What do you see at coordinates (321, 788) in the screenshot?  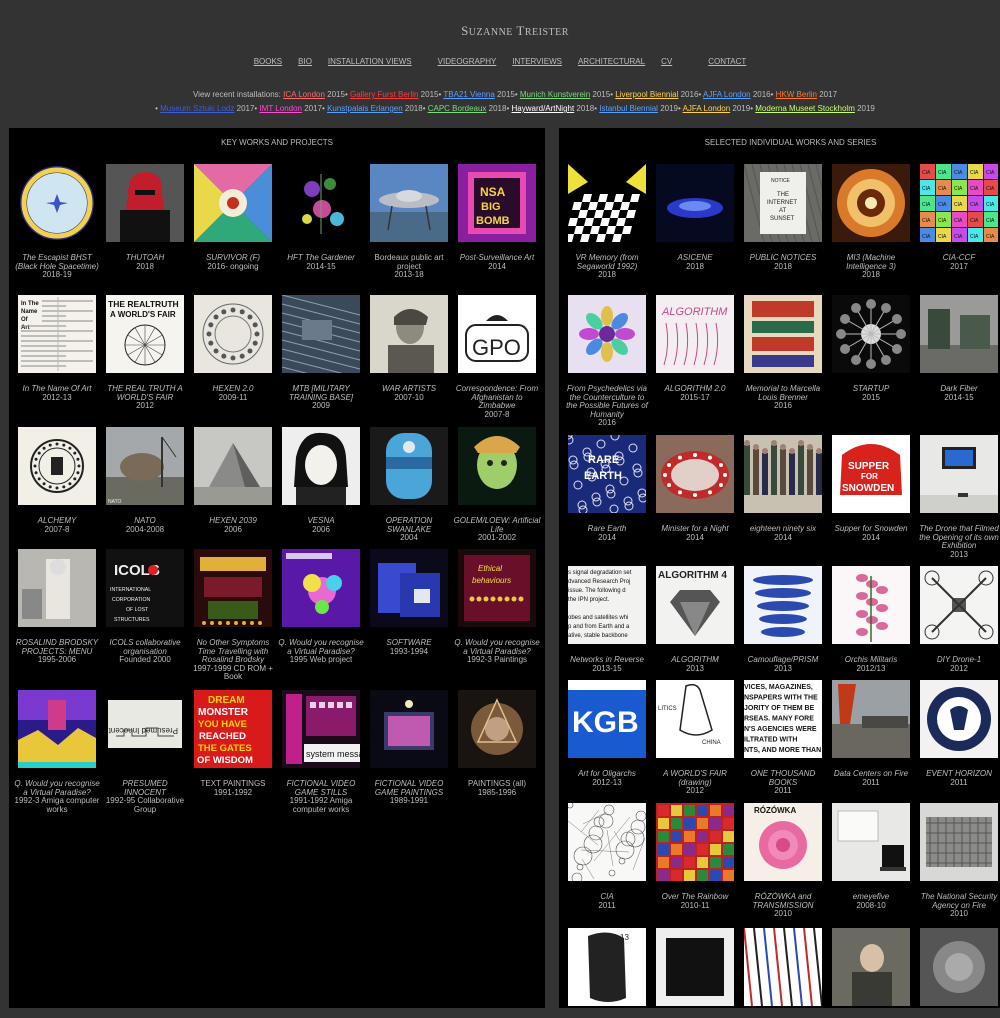 I see `work-title: FICTIONAL VIDEO GAME STILLS` at bounding box center [321, 788].